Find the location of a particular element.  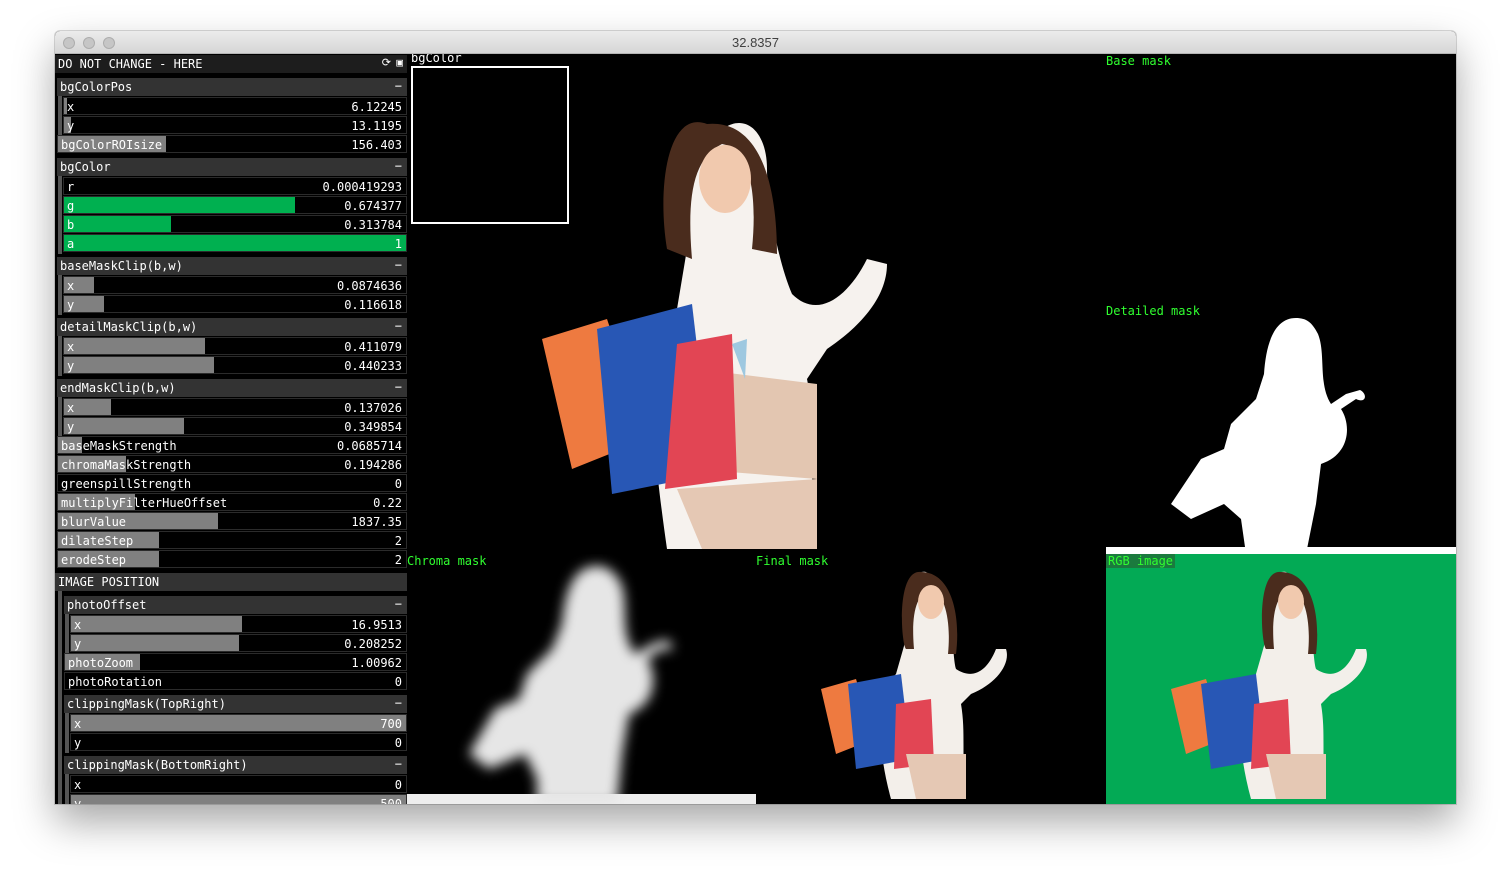

rgb-image-view: RGB image is located at coordinates (1281, 679).